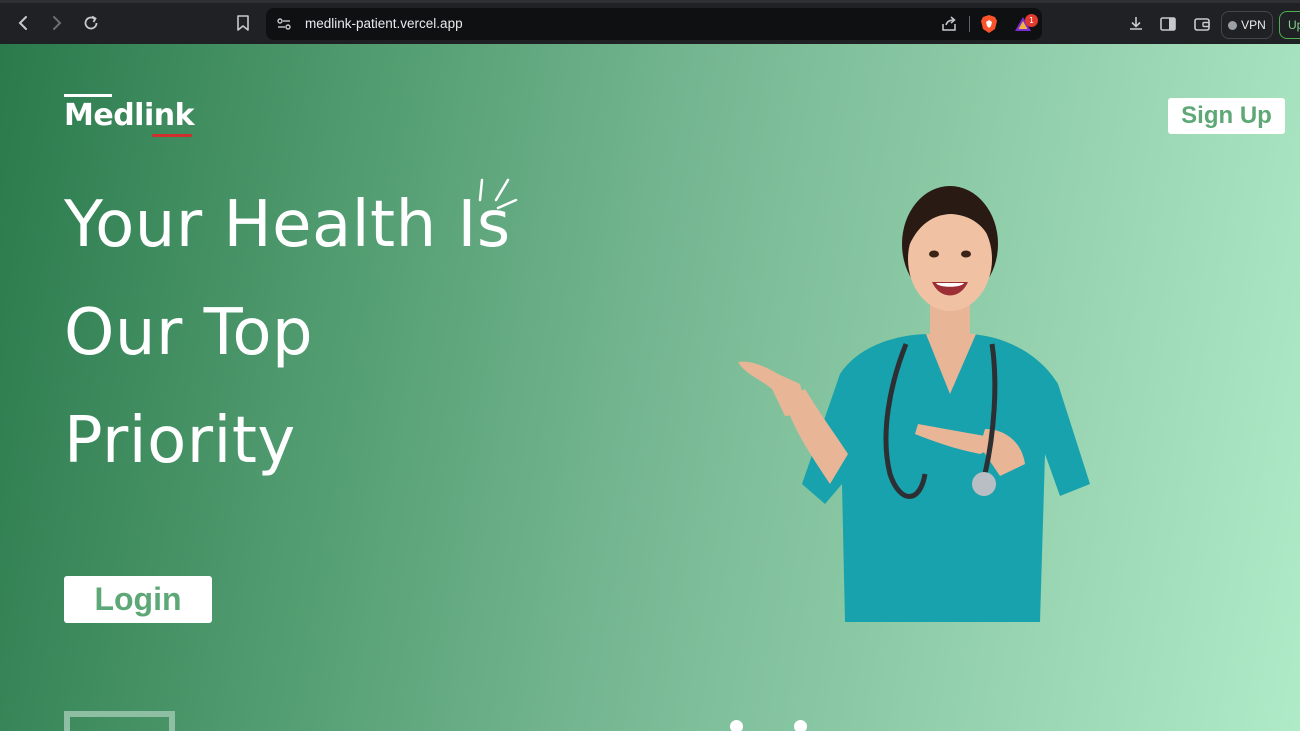 This screenshot has width=1300, height=731. What do you see at coordinates (172, 135) in the screenshot?
I see `logo-underline` at bounding box center [172, 135].